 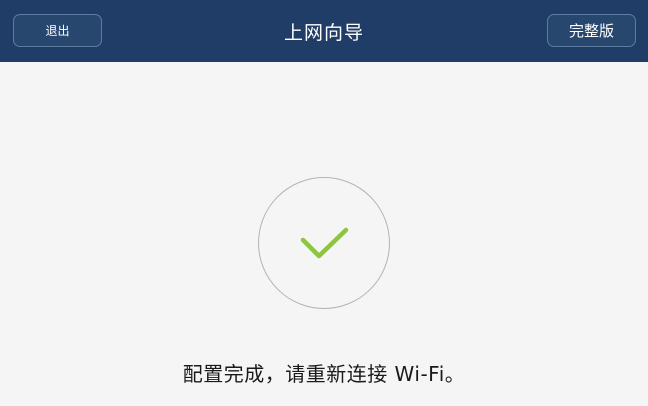 I want to click on status-message: 配置完成，请重新连接 Wi-Fi。, so click(x=324, y=374).